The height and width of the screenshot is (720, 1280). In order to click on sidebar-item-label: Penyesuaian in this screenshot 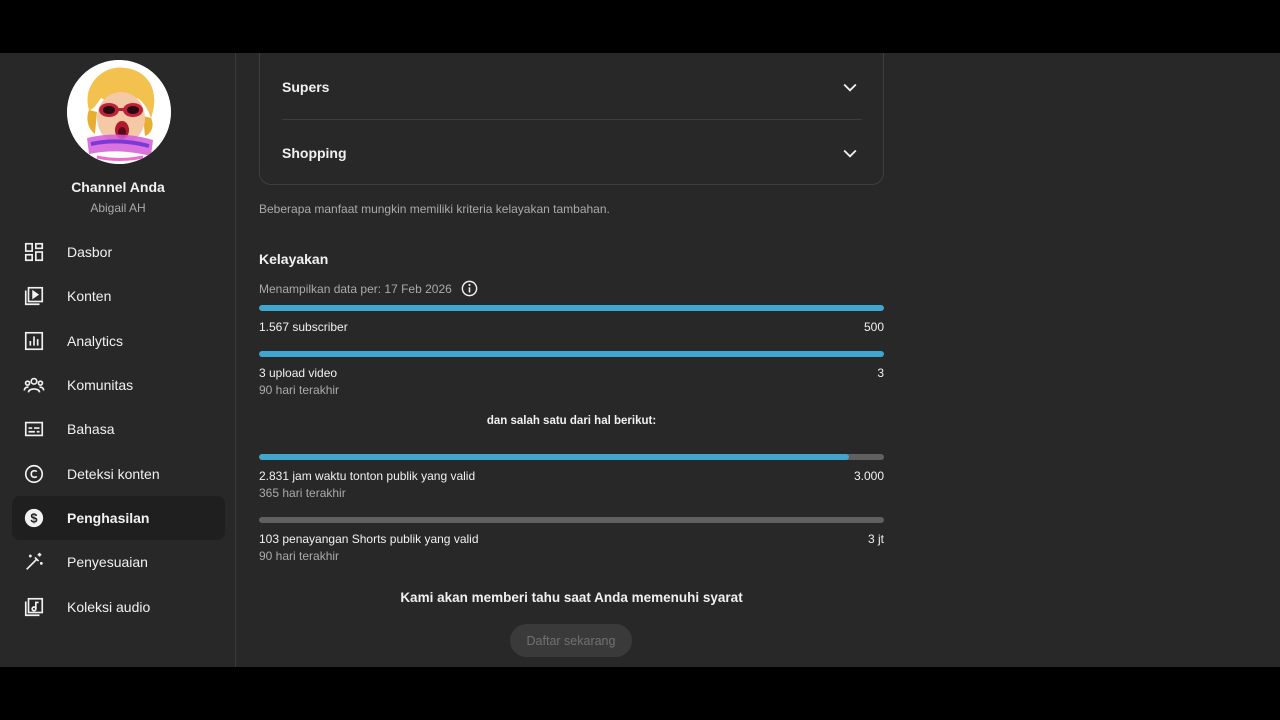, I will do `click(107, 562)`.